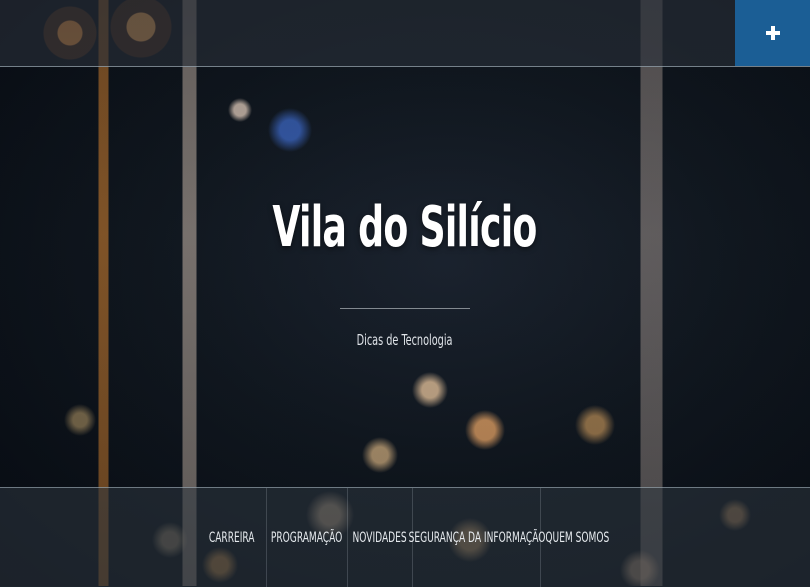 The height and width of the screenshot is (587, 810). Describe the element at coordinates (405, 33) in the screenshot. I see `top-bar` at that location.